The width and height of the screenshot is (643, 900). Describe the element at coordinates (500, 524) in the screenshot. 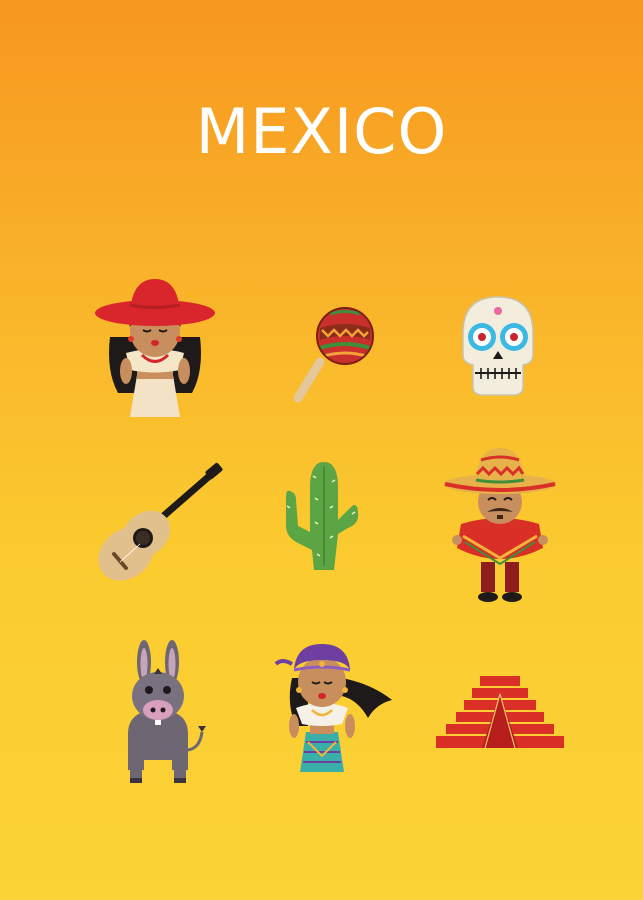

I see `man-sombrero-poncho-icon` at that location.